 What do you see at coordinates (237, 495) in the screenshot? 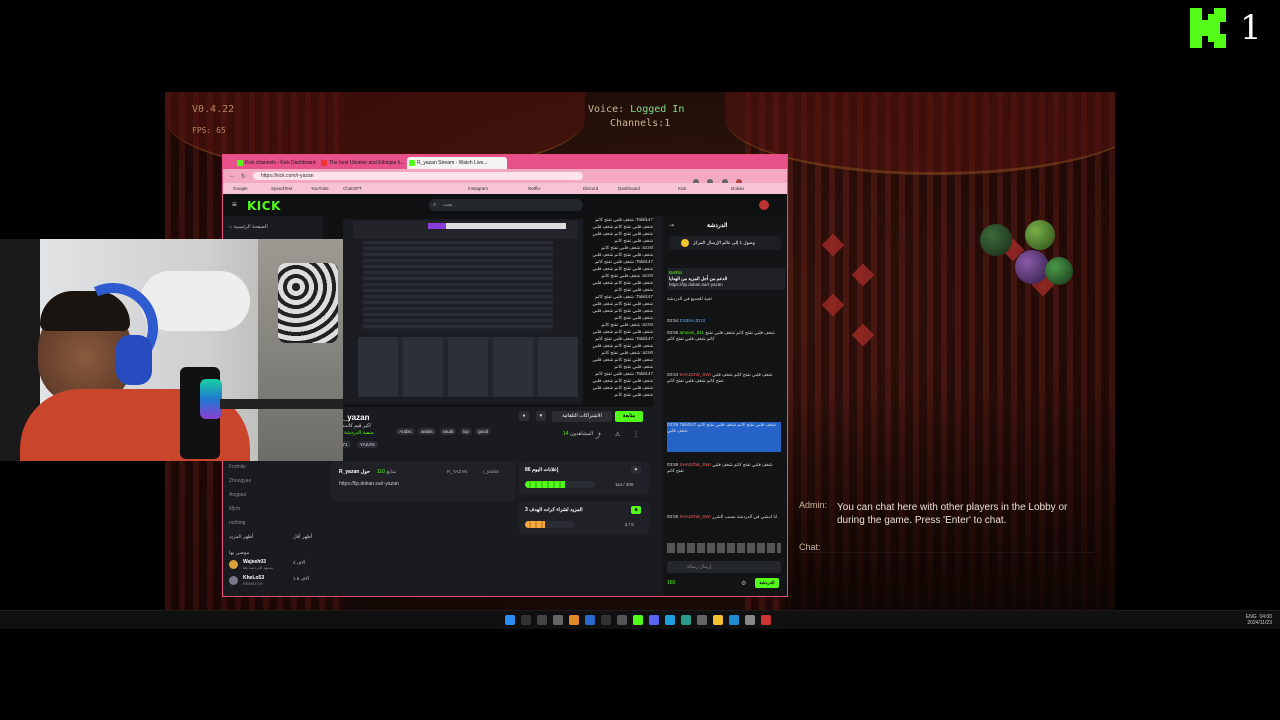
I see `sidebar-item: Angpao` at bounding box center [237, 495].